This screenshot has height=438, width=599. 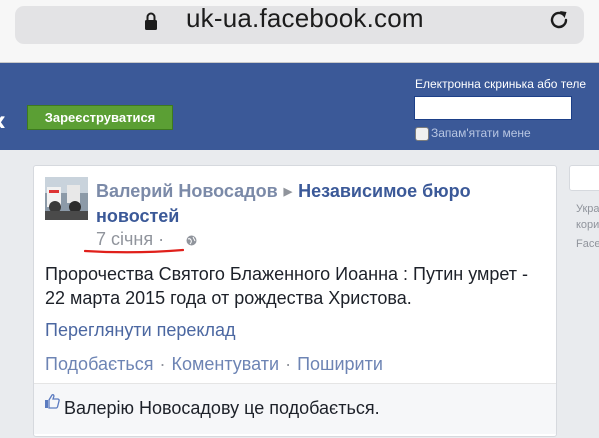 What do you see at coordinates (187, 191) in the screenshot?
I see `author-name: Валерий Новосадов` at bounding box center [187, 191].